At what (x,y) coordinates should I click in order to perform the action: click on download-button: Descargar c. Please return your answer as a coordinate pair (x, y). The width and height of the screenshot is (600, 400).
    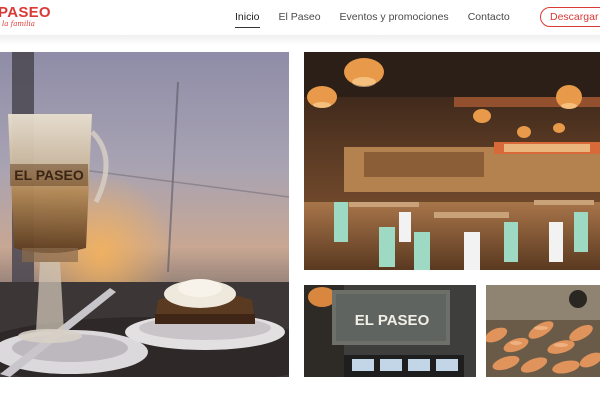
    Looking at the image, I should click on (570, 17).